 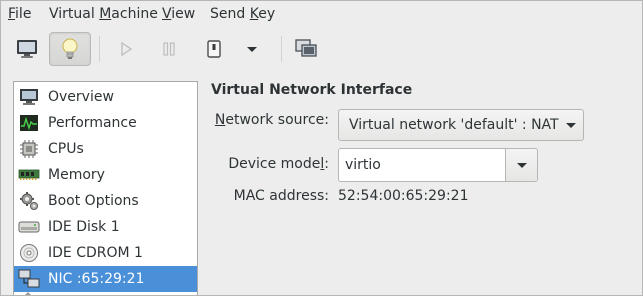 What do you see at coordinates (454, 125) in the screenshot?
I see `network-source-value: Virtual network 'default' : NAT` at bounding box center [454, 125].